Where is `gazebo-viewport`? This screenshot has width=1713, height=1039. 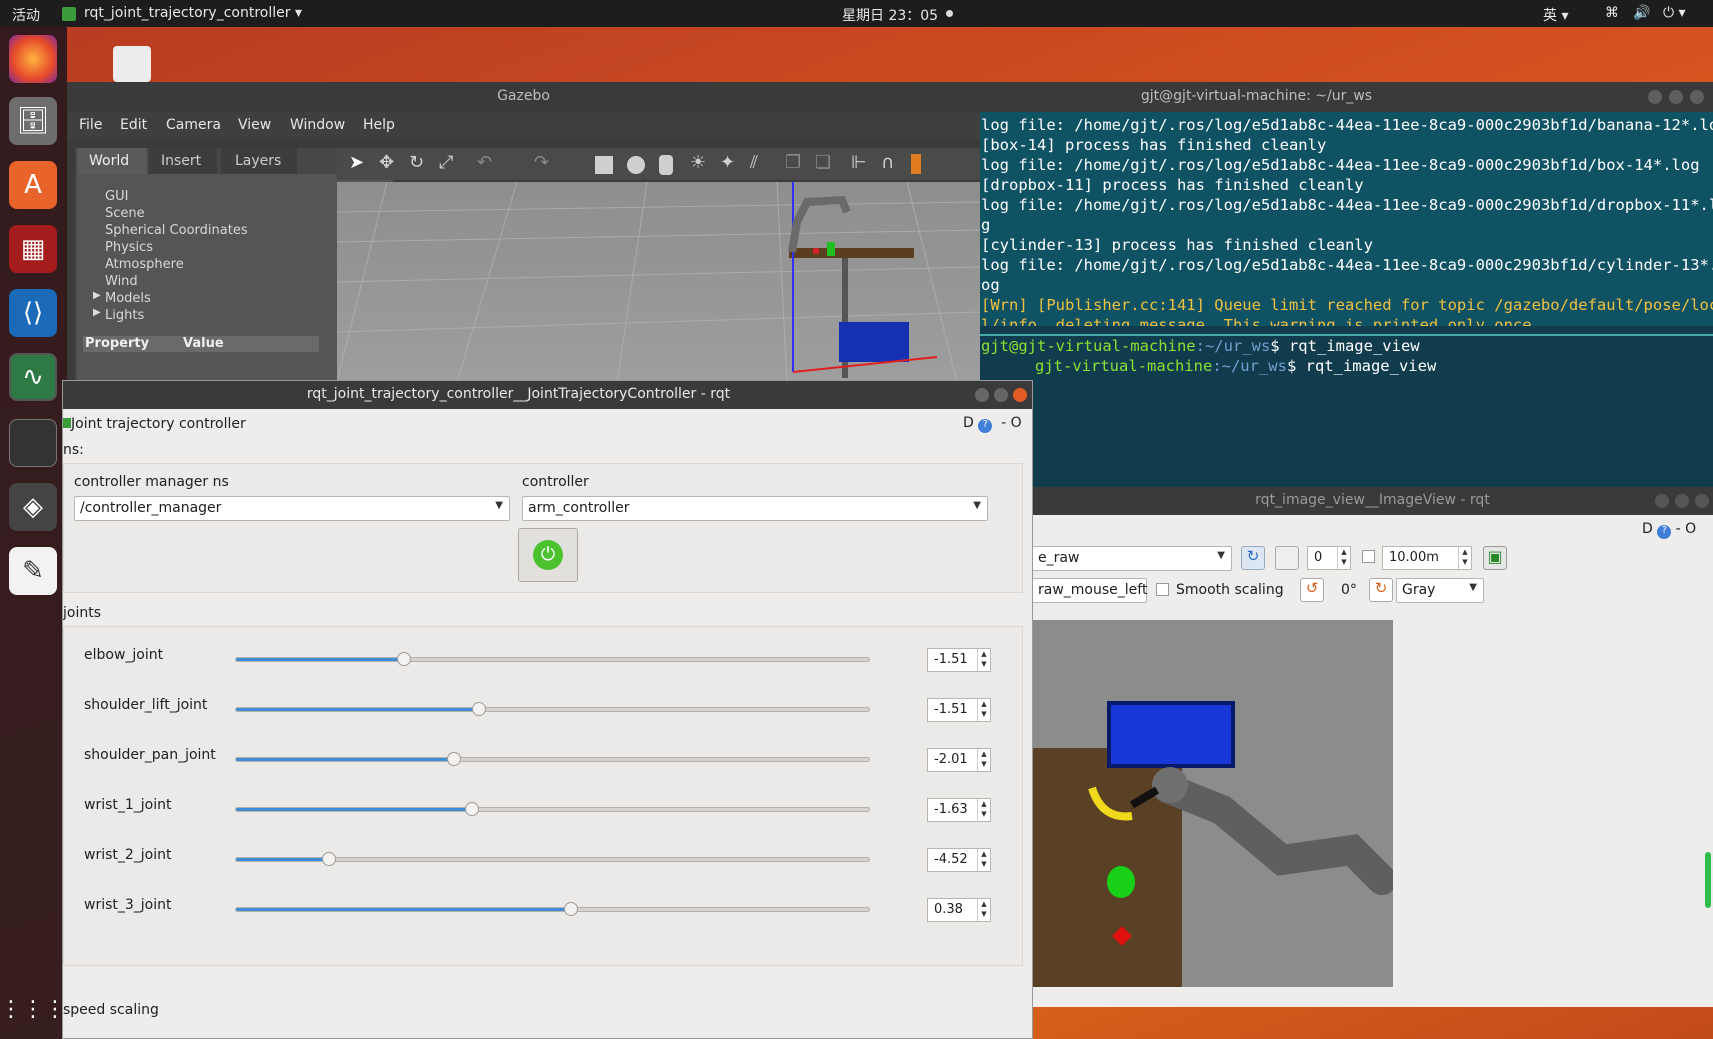
gazebo-viewport is located at coordinates (658, 282).